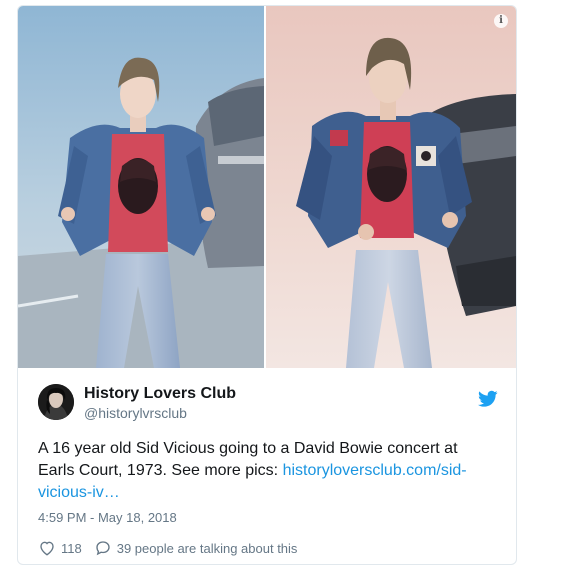  What do you see at coordinates (47, 548) in the screenshot?
I see `heart-icon` at bounding box center [47, 548].